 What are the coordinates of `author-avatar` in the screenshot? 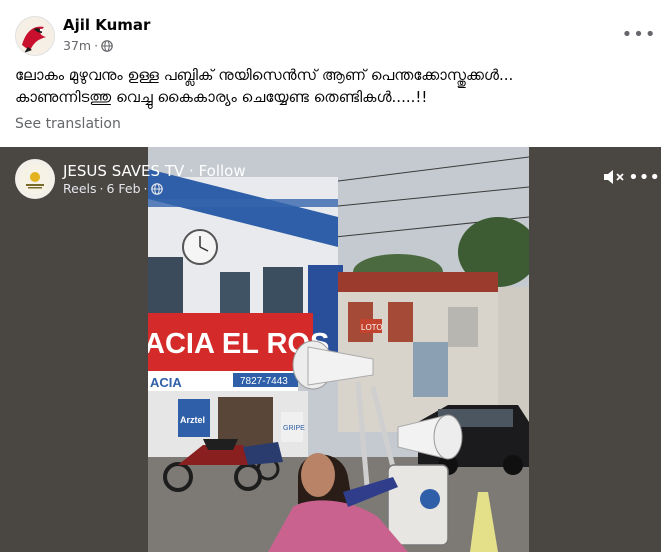 It's located at (35, 36).